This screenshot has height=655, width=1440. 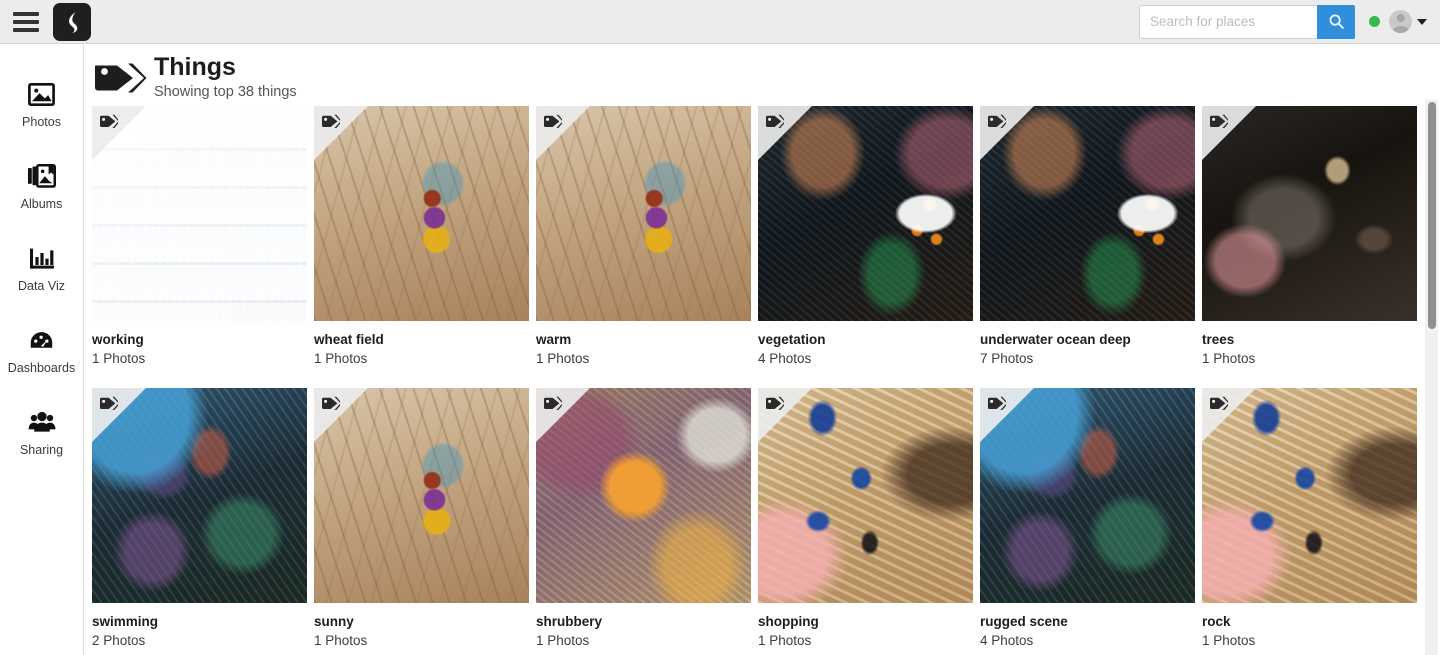 I want to click on page-header: Things Showing top 38 things, so click(x=762, y=75).